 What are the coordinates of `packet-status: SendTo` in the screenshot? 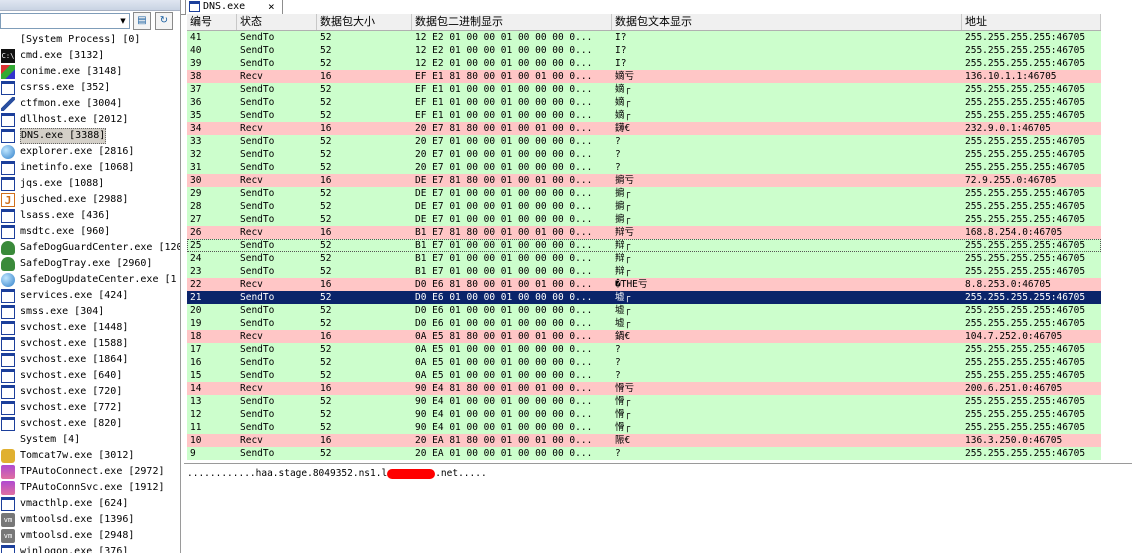 It's located at (257, 453).